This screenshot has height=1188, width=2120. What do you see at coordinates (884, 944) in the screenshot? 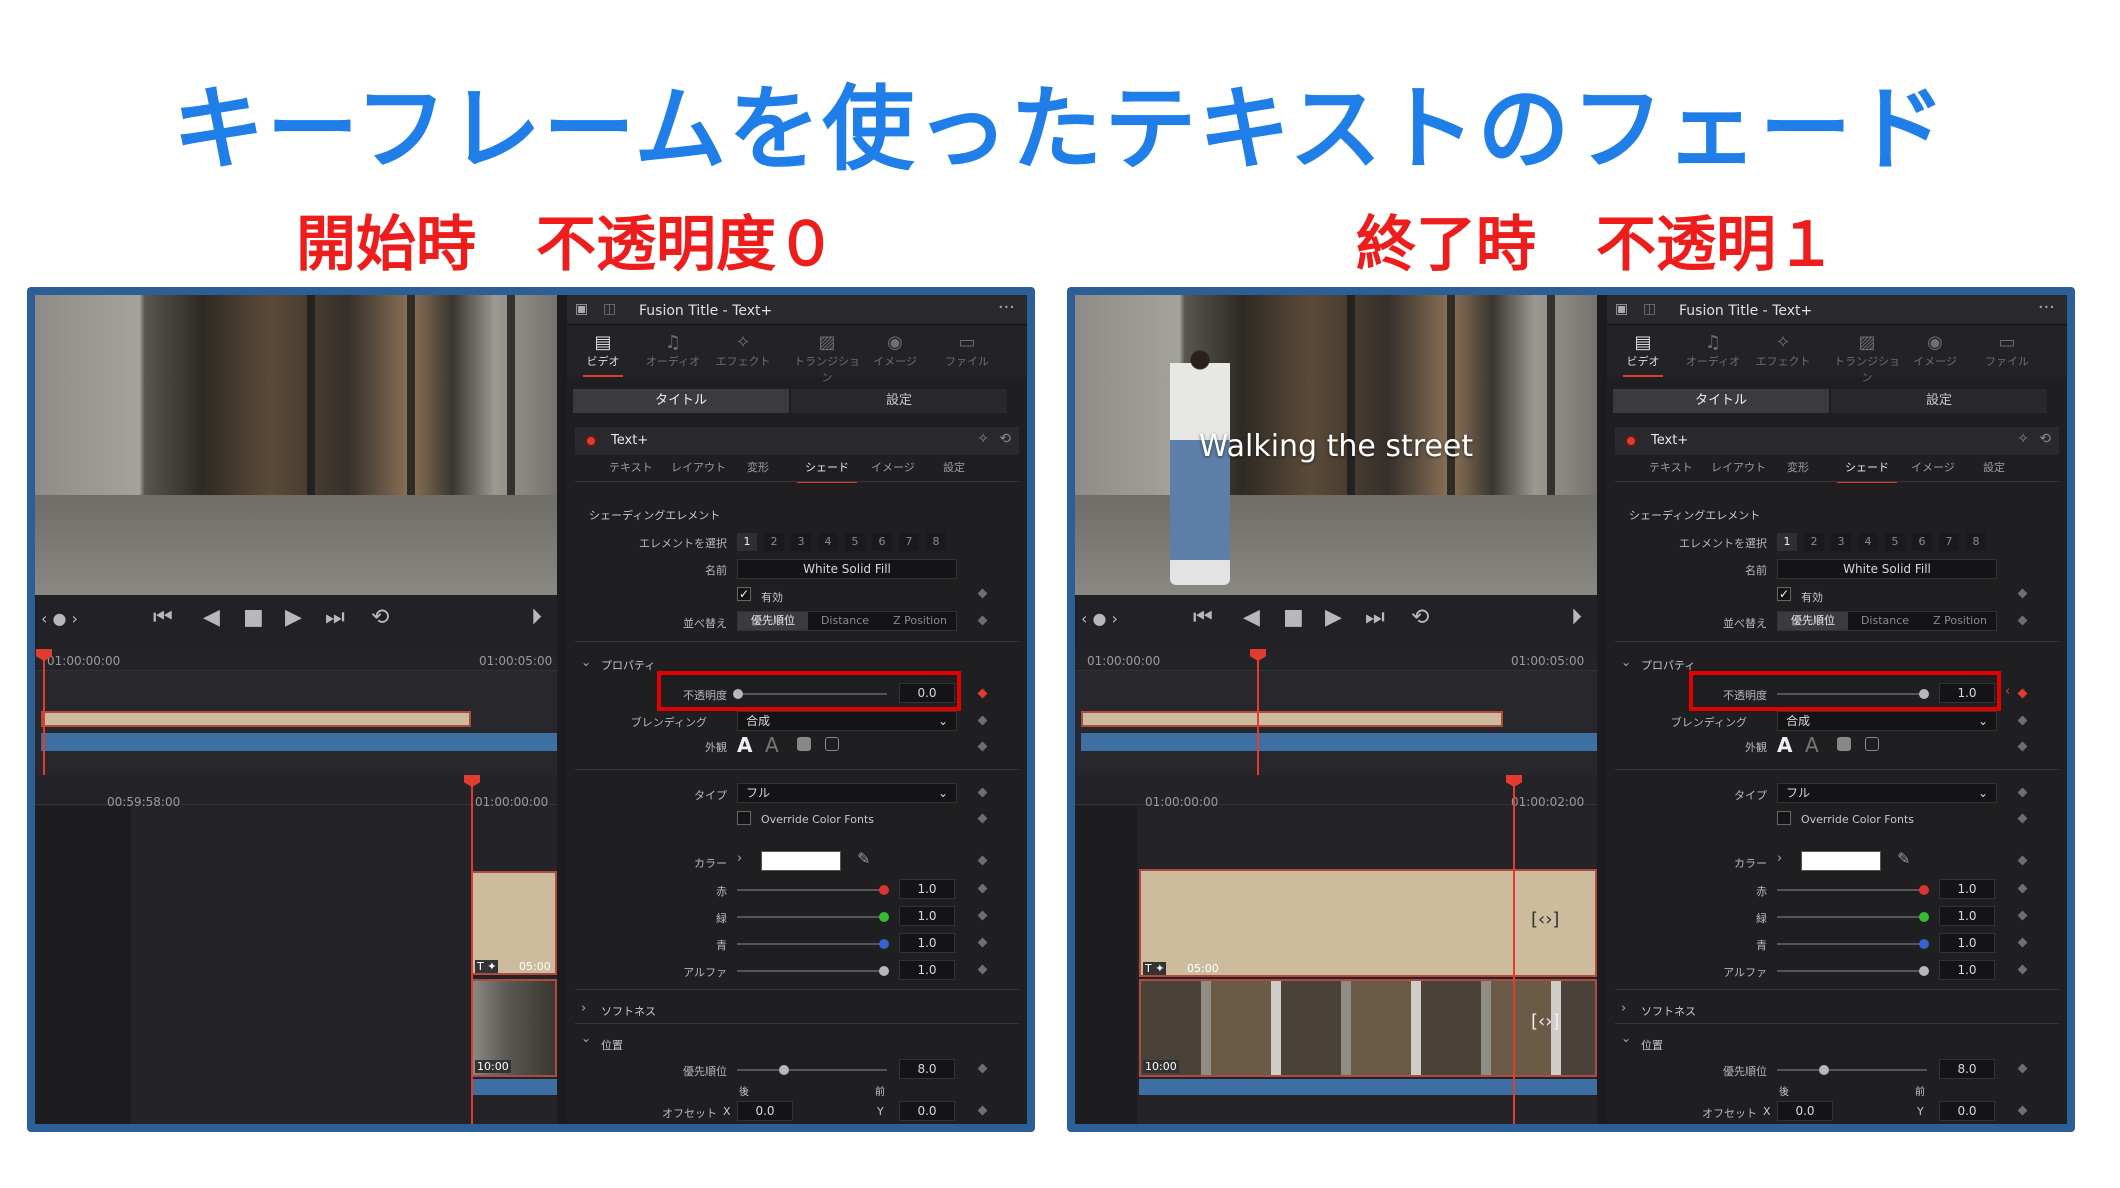
I see `blue-knob` at bounding box center [884, 944].